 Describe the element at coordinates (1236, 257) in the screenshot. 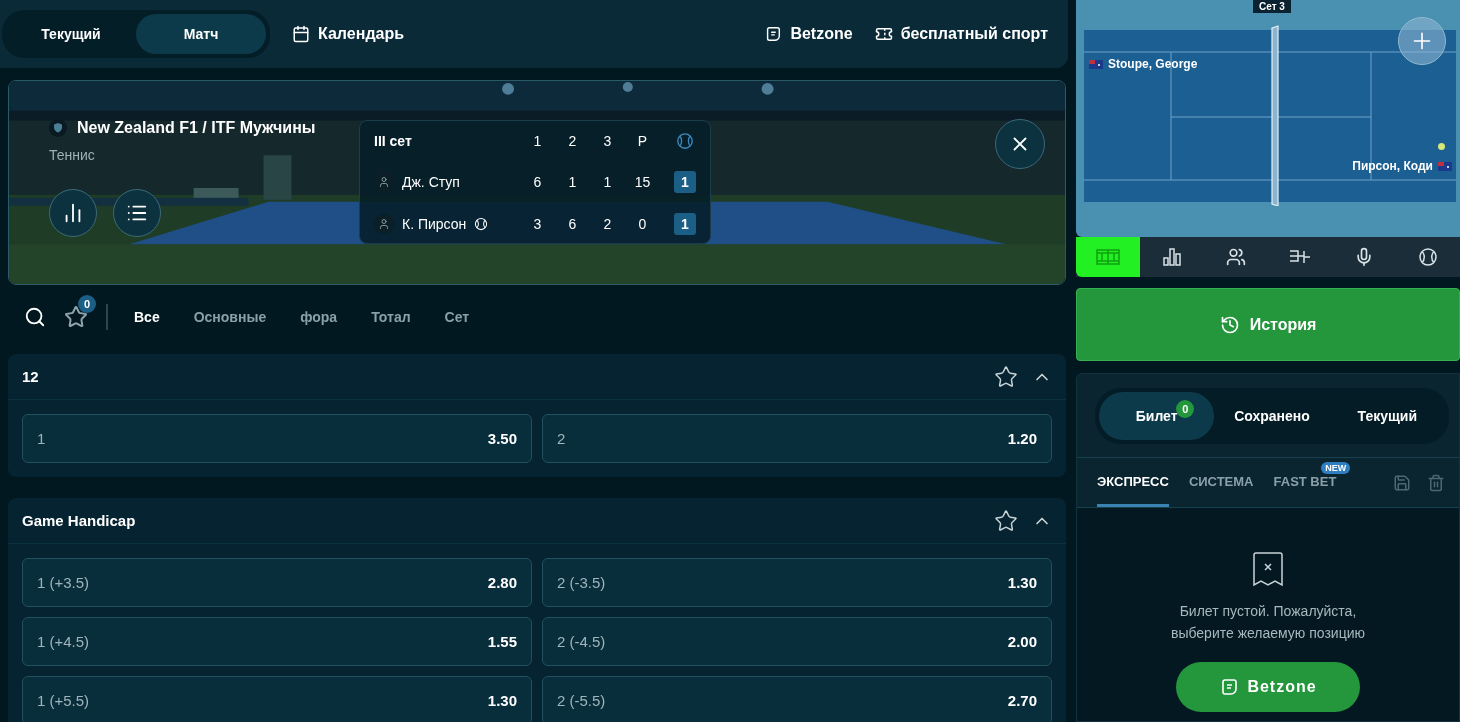

I see `players-icon` at that location.